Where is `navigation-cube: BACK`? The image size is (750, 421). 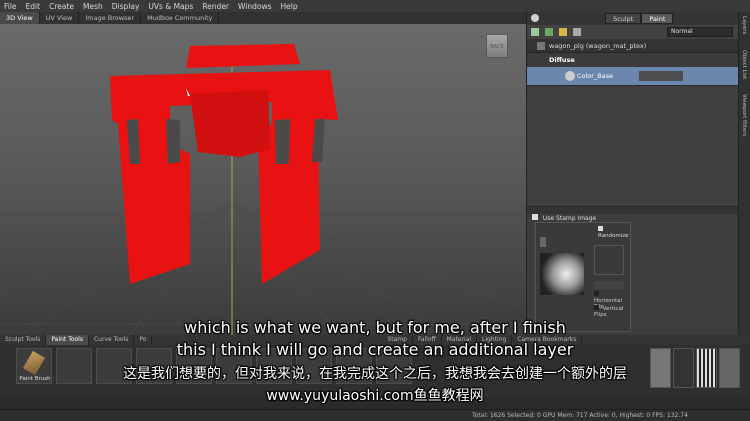 navigation-cube: BACK is located at coordinates (497, 46).